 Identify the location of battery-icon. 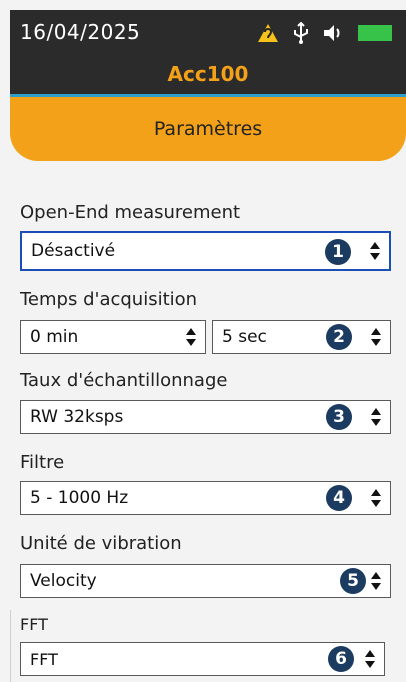
(375, 33).